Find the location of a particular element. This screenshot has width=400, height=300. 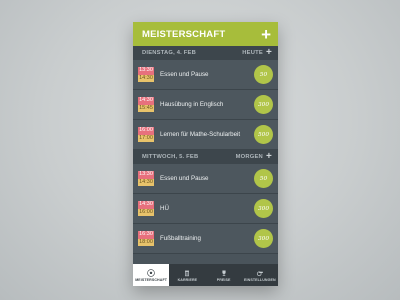

tab-label: PREISE is located at coordinates (223, 279).